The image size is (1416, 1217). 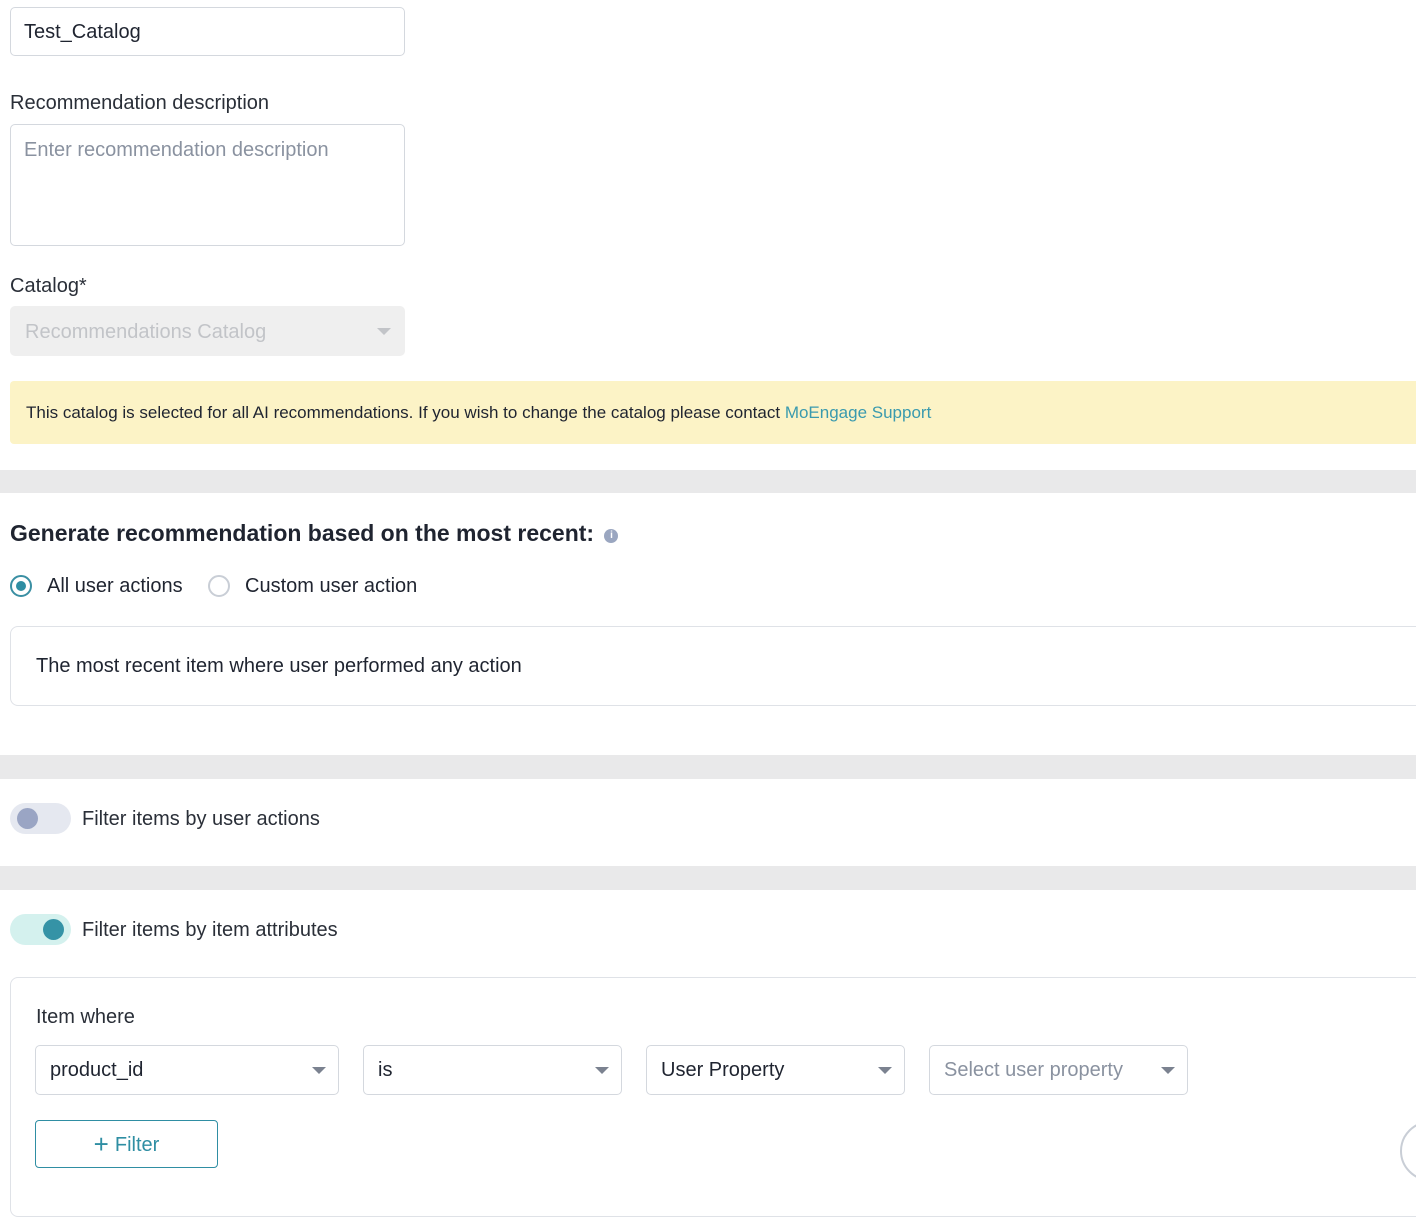 I want to click on value-type-select: User Property, so click(x=775, y=1070).